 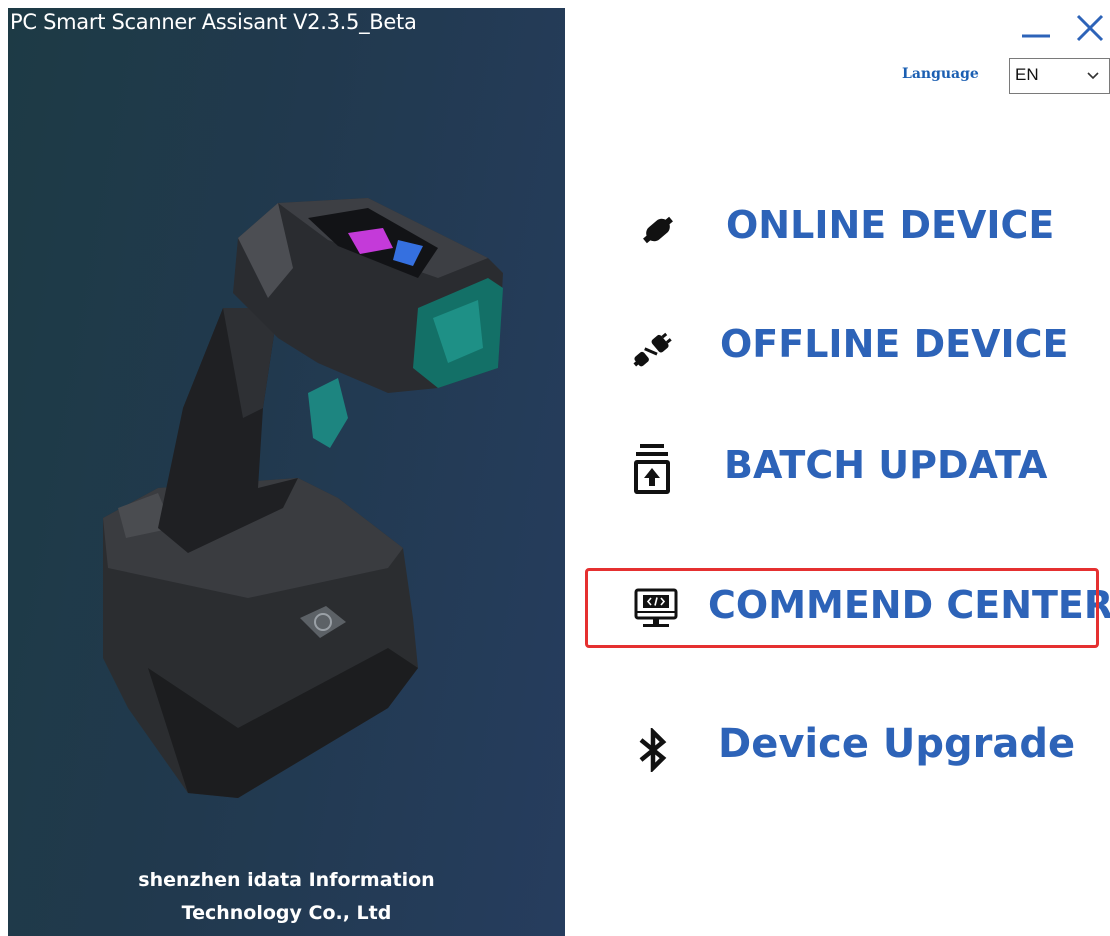 I want to click on menu-online-device: ONLINE DEVICE, so click(x=842, y=228).